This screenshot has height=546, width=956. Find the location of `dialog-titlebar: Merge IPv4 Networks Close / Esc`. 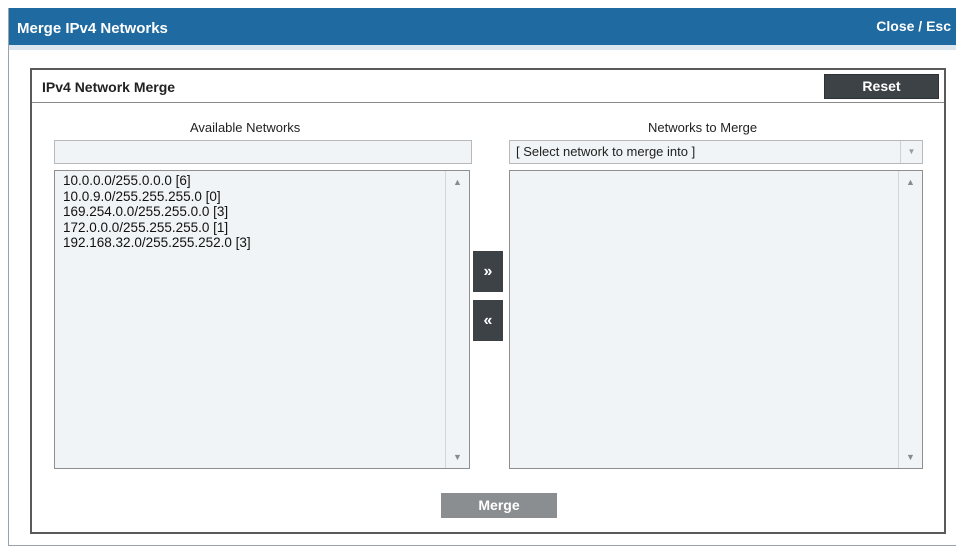

dialog-titlebar: Merge IPv4 Networks Close / Esc is located at coordinates (482, 26).